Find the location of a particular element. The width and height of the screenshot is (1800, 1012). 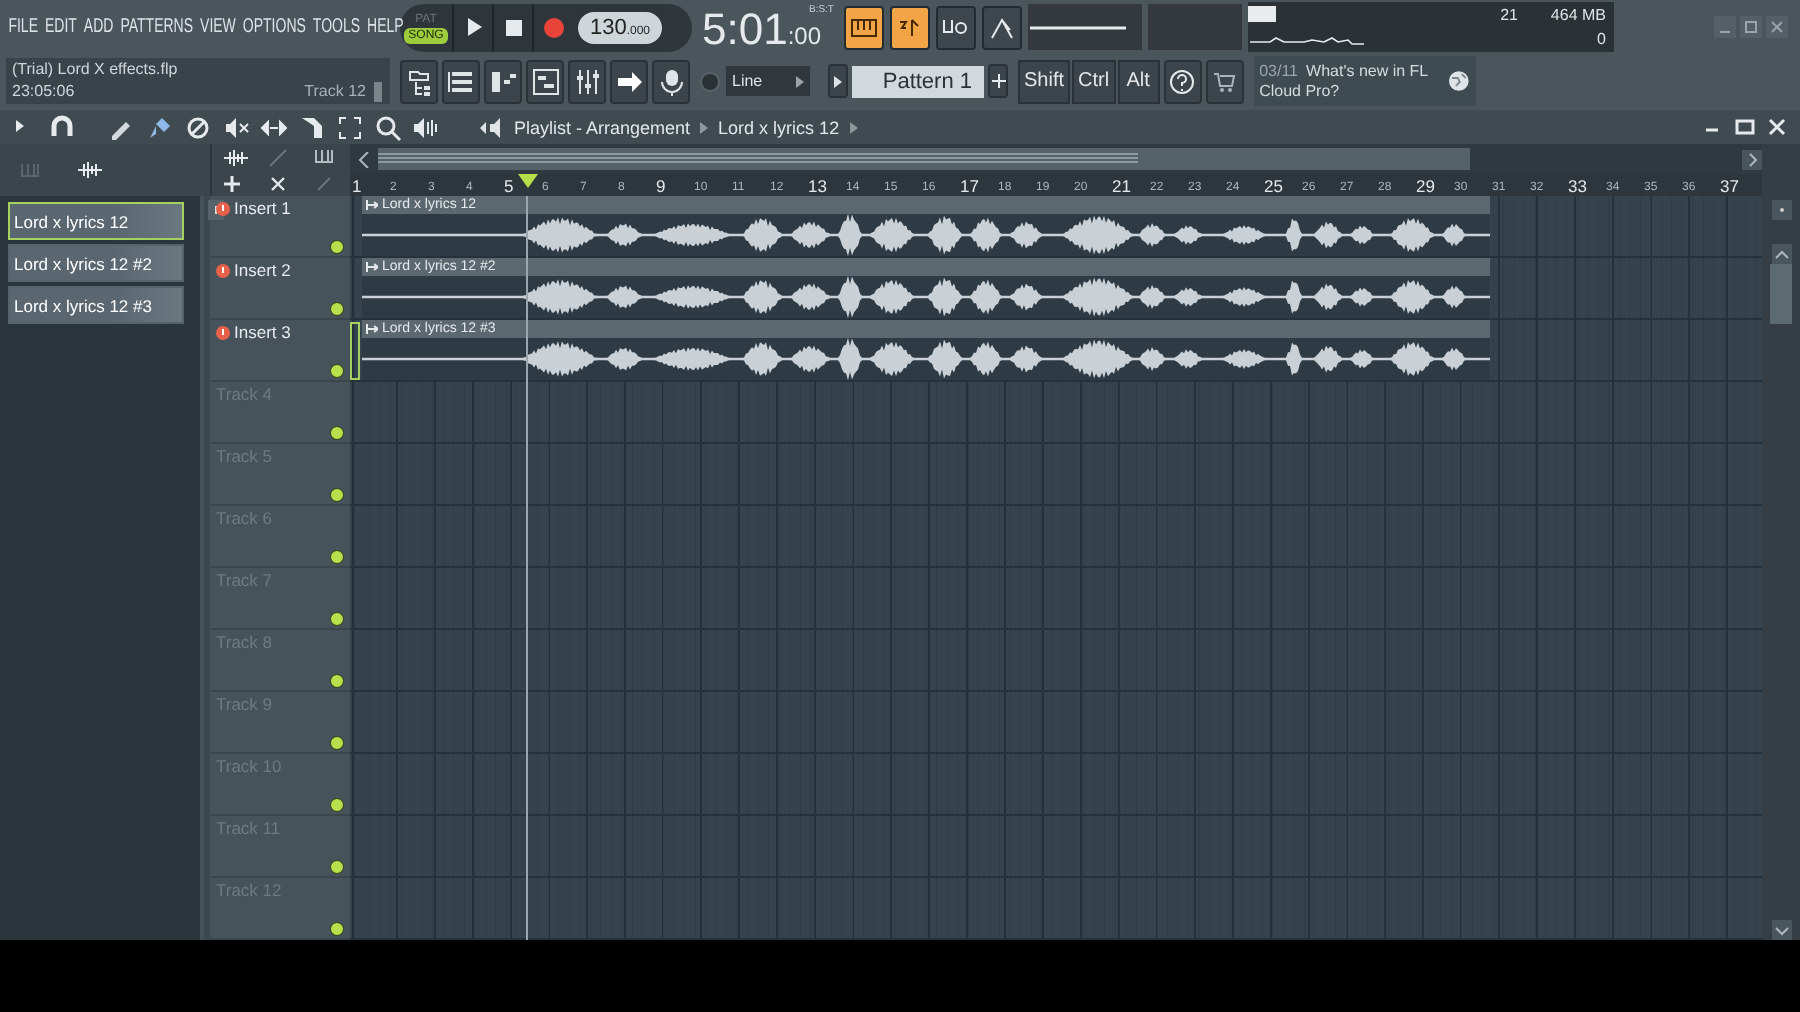

channels-button is located at coordinates (461, 81).